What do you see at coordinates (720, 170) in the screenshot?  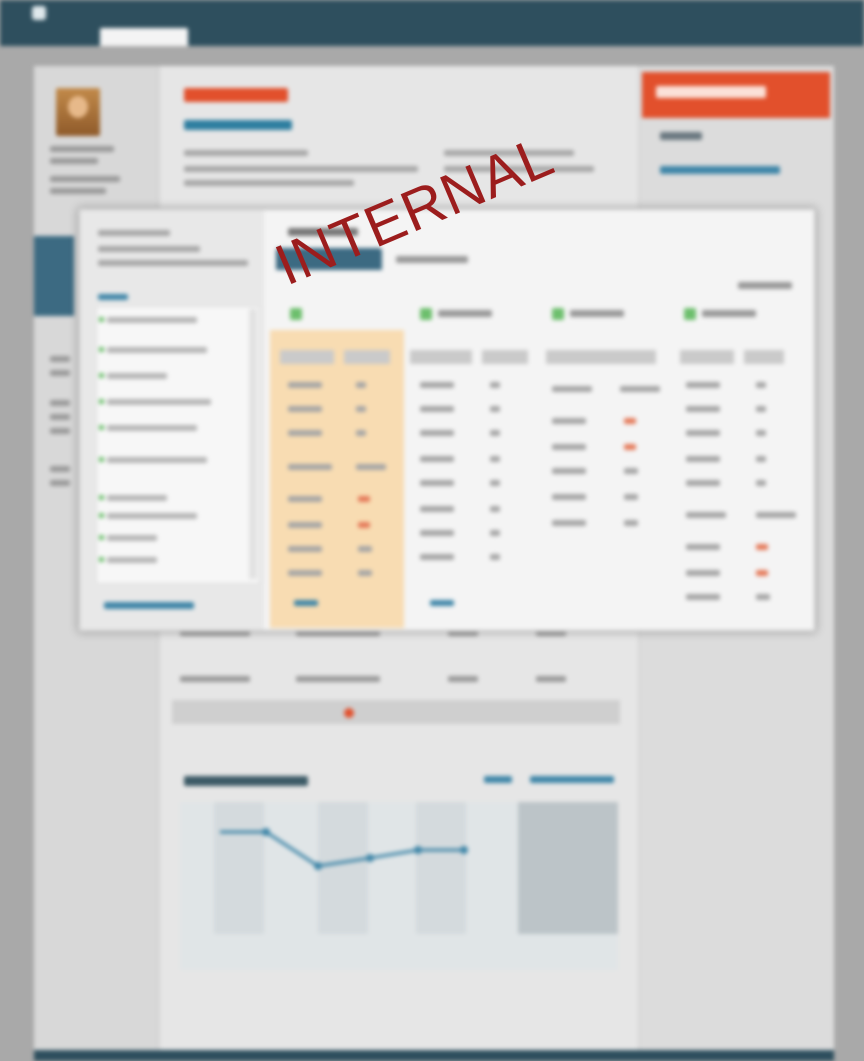 I see `right-panel-link` at bounding box center [720, 170].